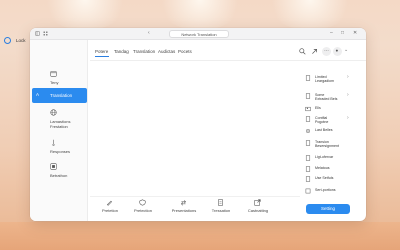 This screenshot has width=400, height=250. What do you see at coordinates (328, 209) in the screenshot?
I see `setting-button: Setting` at bounding box center [328, 209].